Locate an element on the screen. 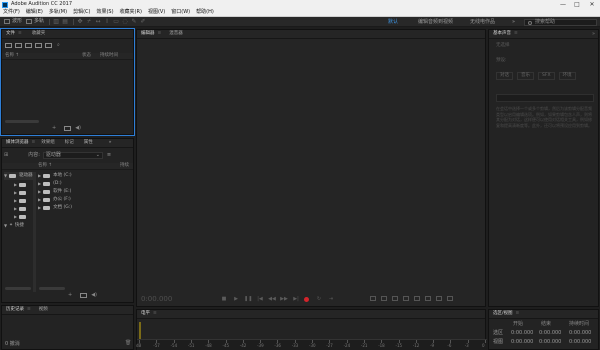 The image size is (600, 350). workspace-edit-audio-video: 编辑音频到视频 is located at coordinates (435, 22).